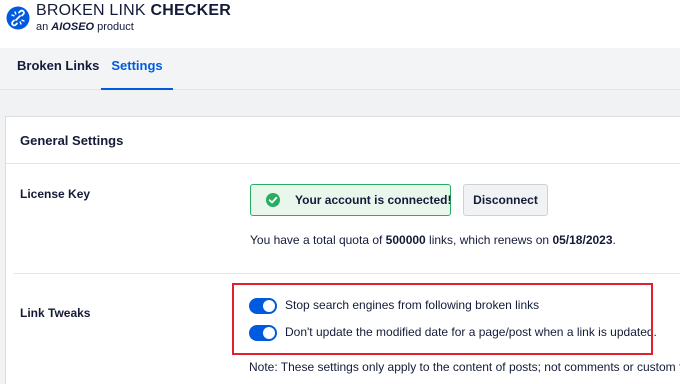 This screenshot has width=680, height=384. Describe the element at coordinates (347, 273) in the screenshot. I see `row-divider` at that location.